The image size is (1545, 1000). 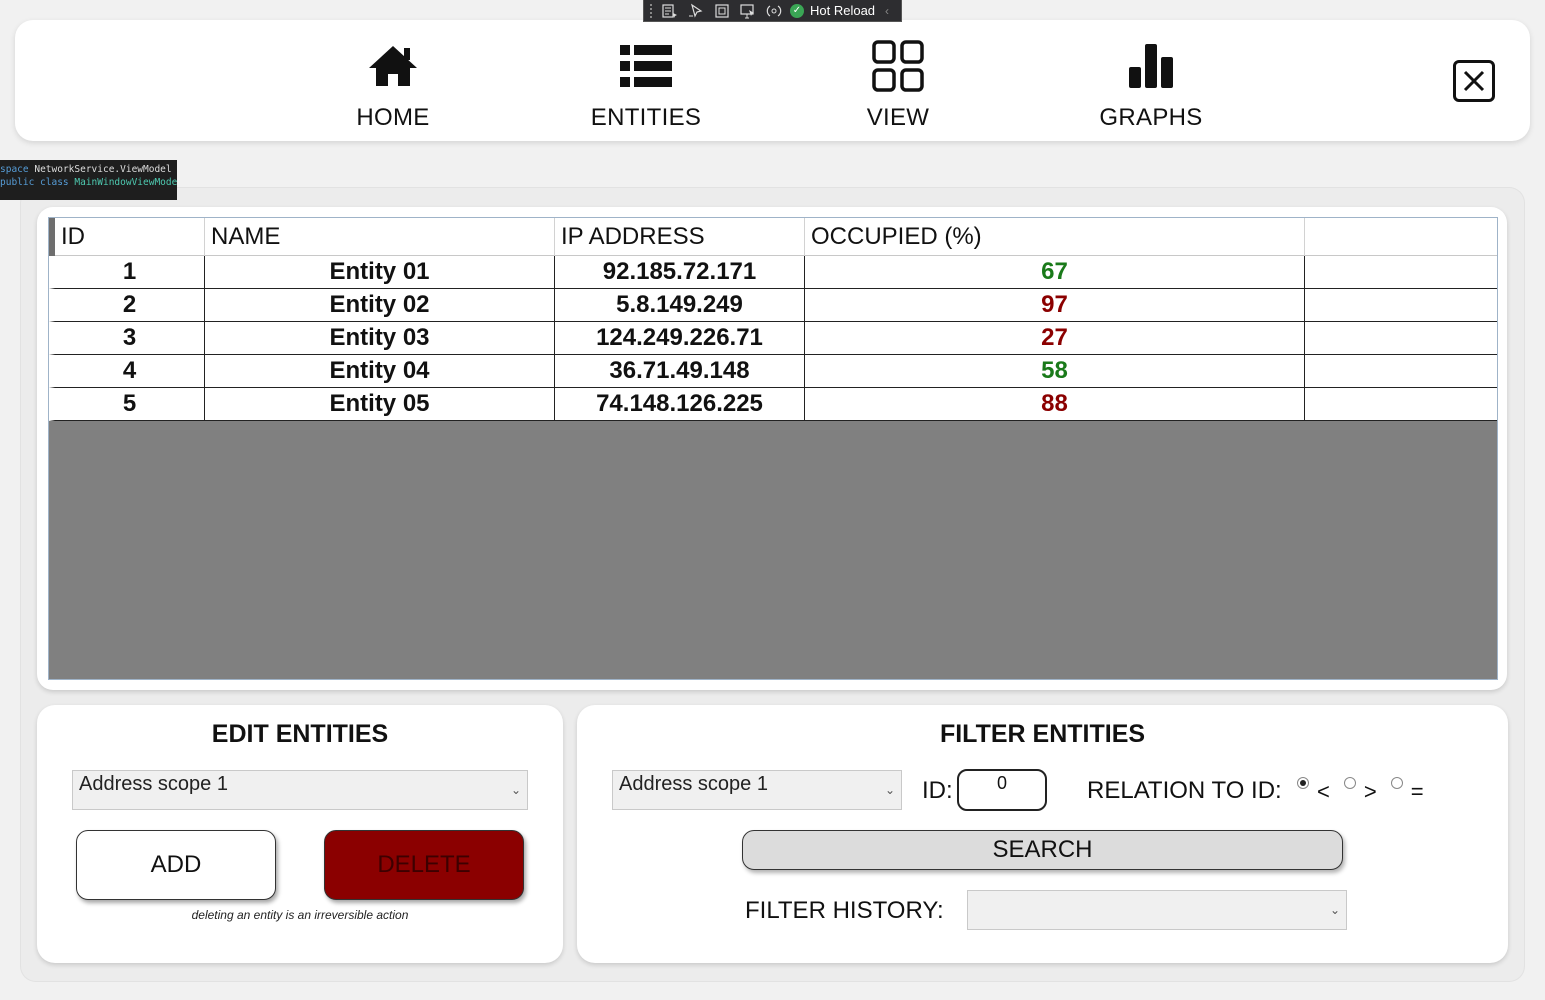 I want to click on delete-button: DELETE, so click(x=424, y=865).